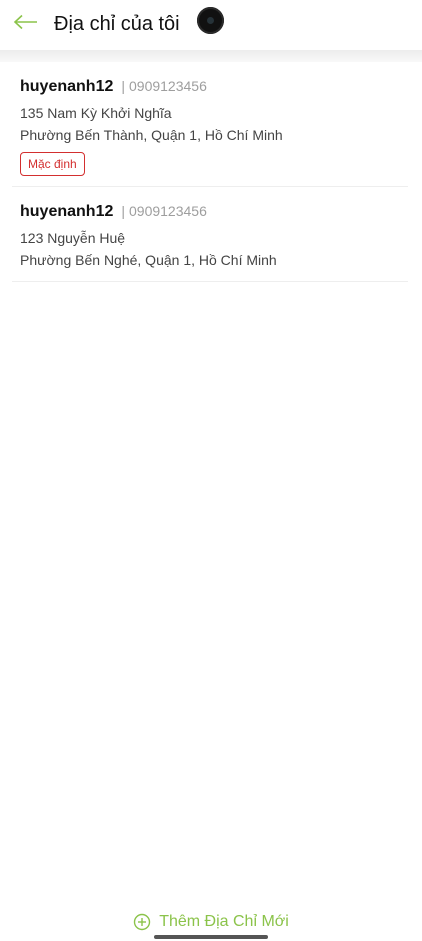  What do you see at coordinates (148, 260) in the screenshot?
I see `address-area: Phường Bến Nghé, Quận 1, Hồ Chí Minh` at bounding box center [148, 260].